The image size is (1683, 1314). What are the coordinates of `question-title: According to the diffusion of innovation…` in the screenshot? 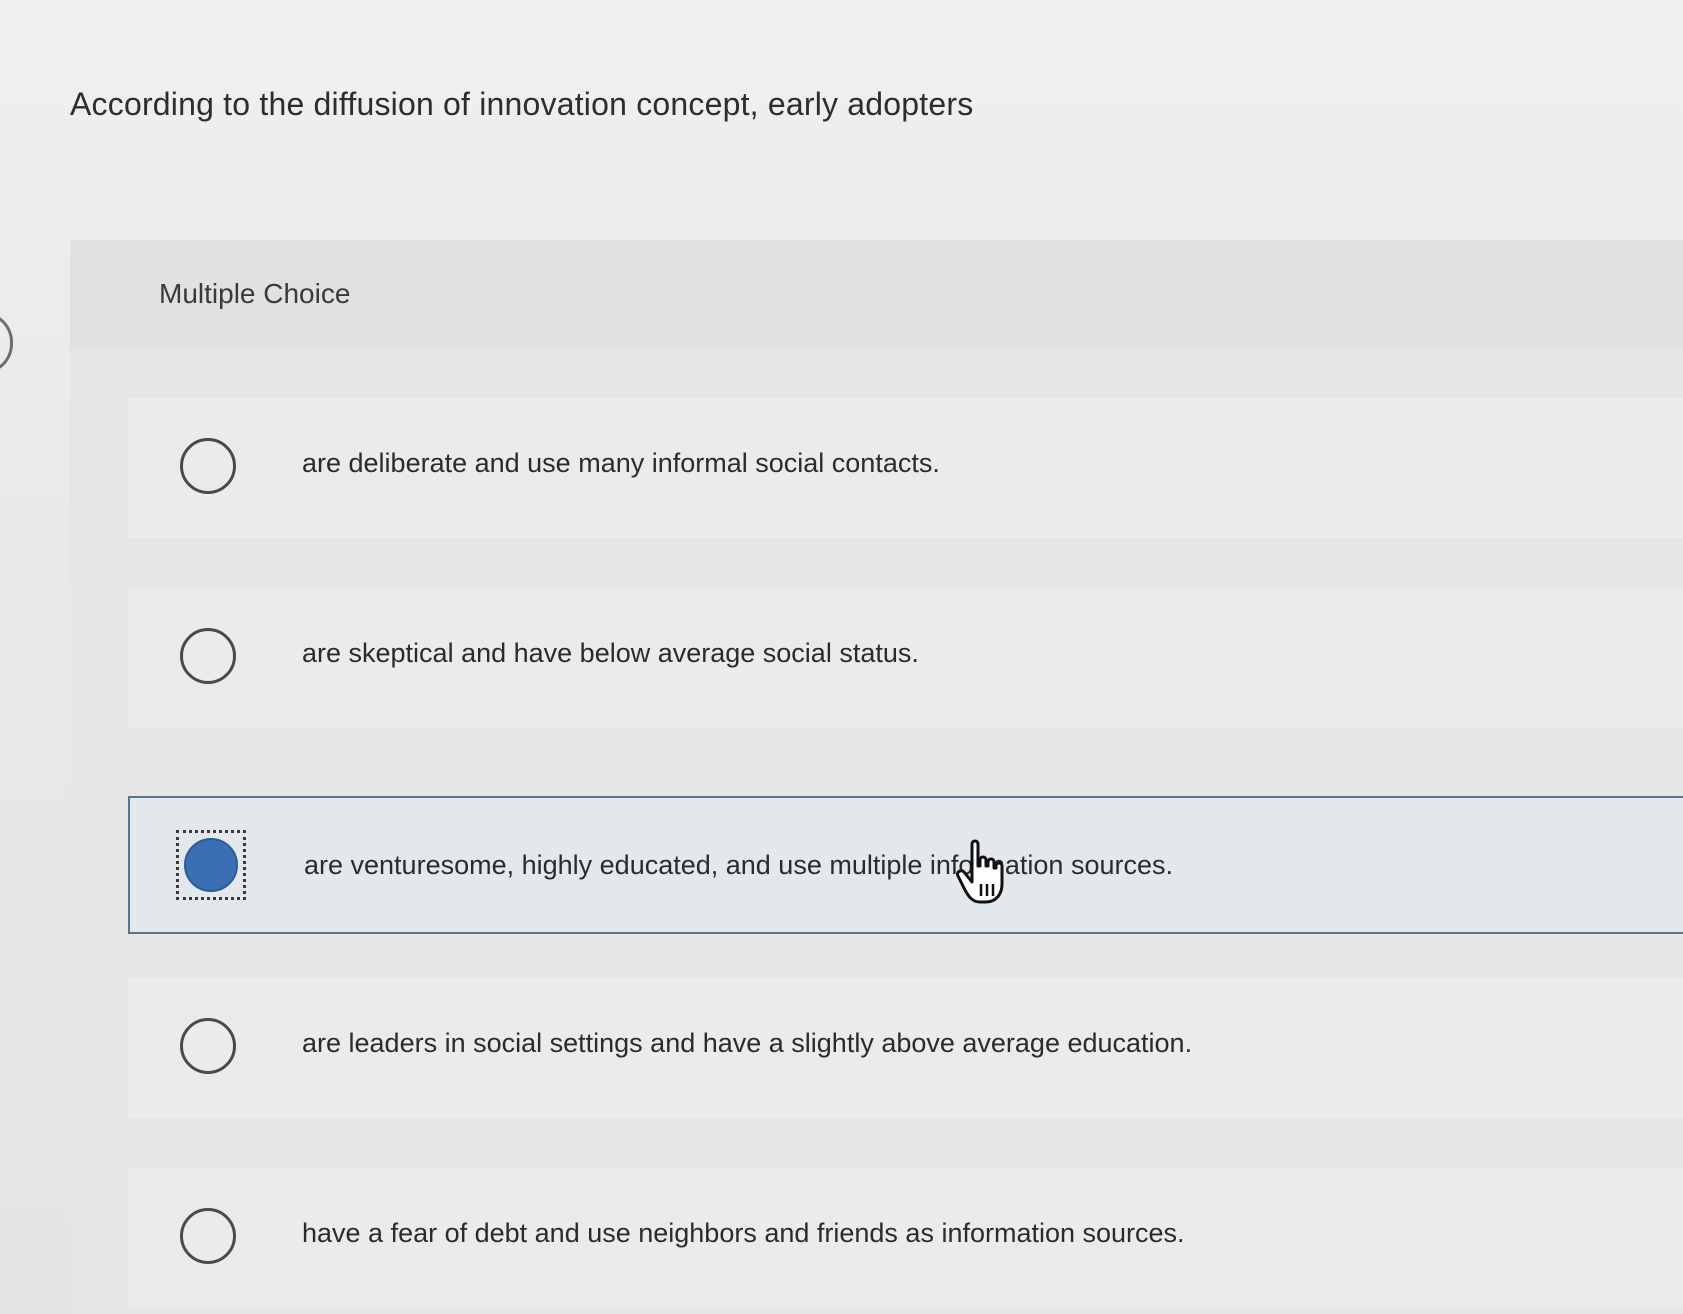 It's located at (522, 104).